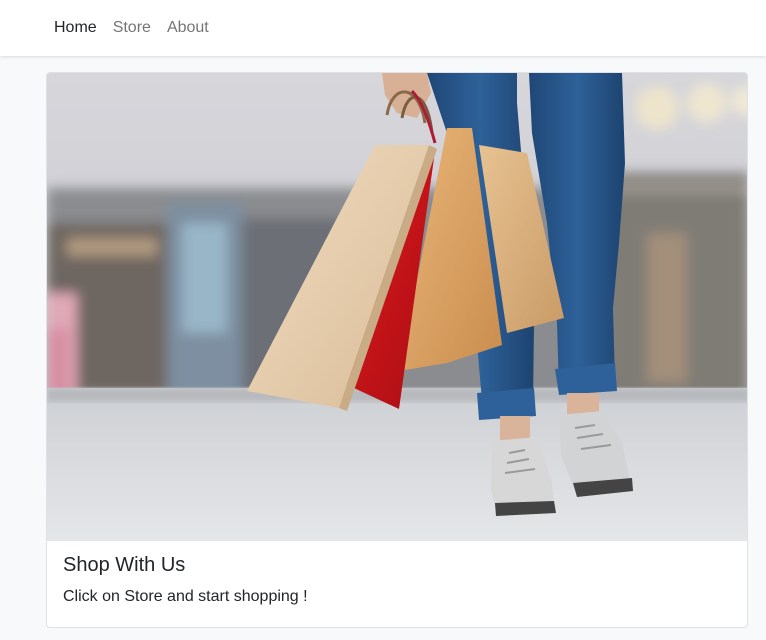  Describe the element at coordinates (185, 596) in the screenshot. I see `card-text: Click on Store and start shopping !` at that location.